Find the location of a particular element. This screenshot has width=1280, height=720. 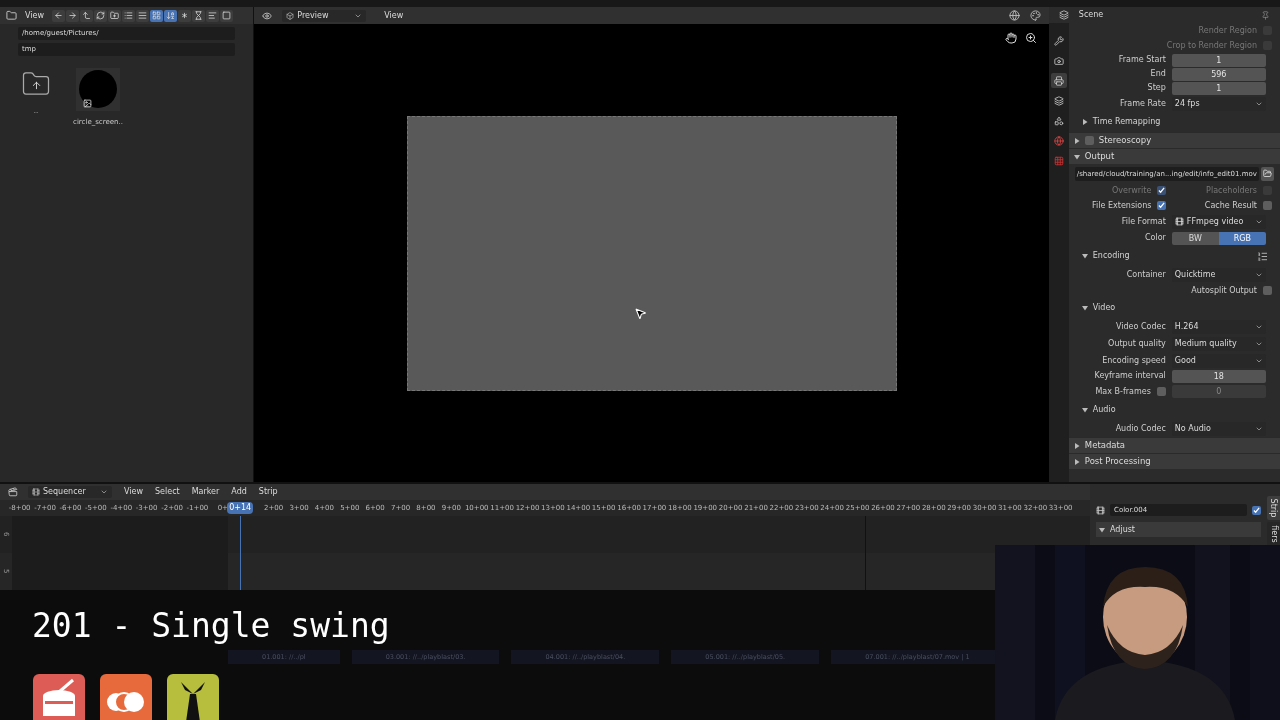

context-label: Scene is located at coordinates (1091, 15).